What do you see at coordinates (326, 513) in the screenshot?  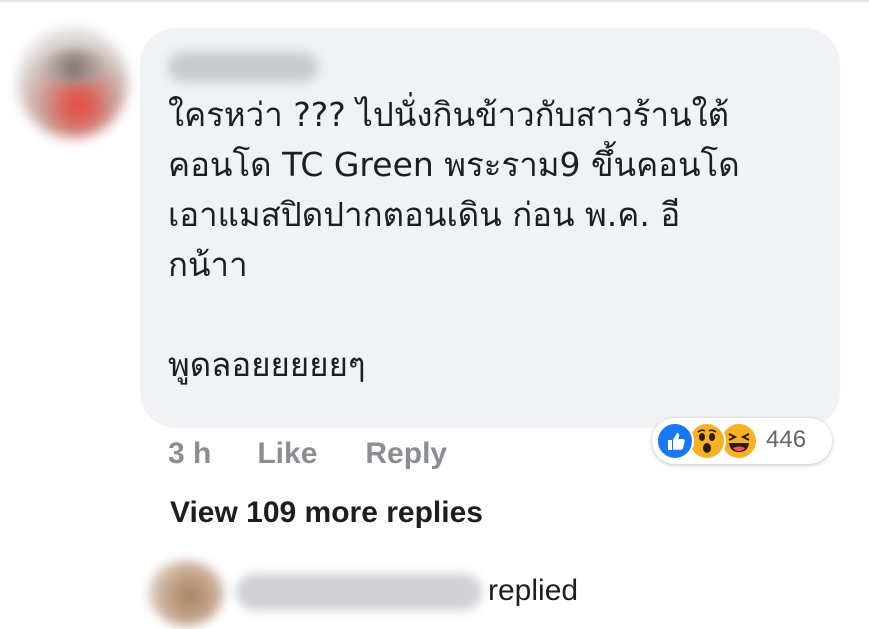 I see `view-more-replies-link: View 109 more replies` at bounding box center [326, 513].